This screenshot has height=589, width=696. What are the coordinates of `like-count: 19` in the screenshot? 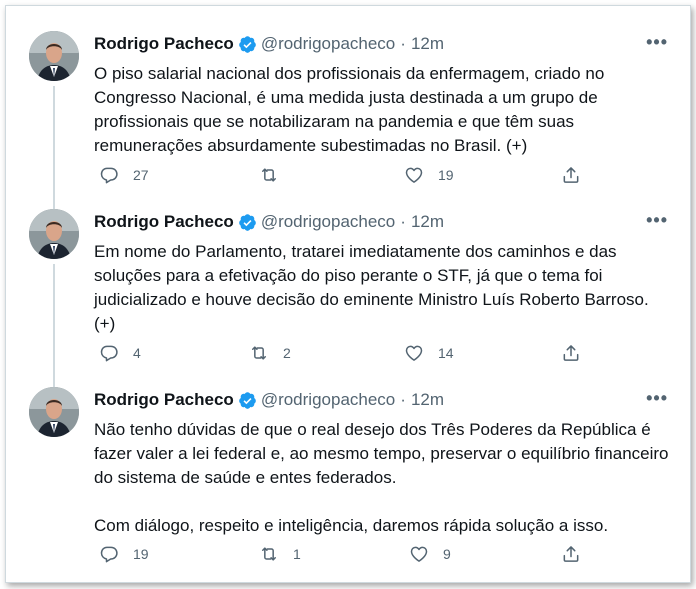 It's located at (446, 175).